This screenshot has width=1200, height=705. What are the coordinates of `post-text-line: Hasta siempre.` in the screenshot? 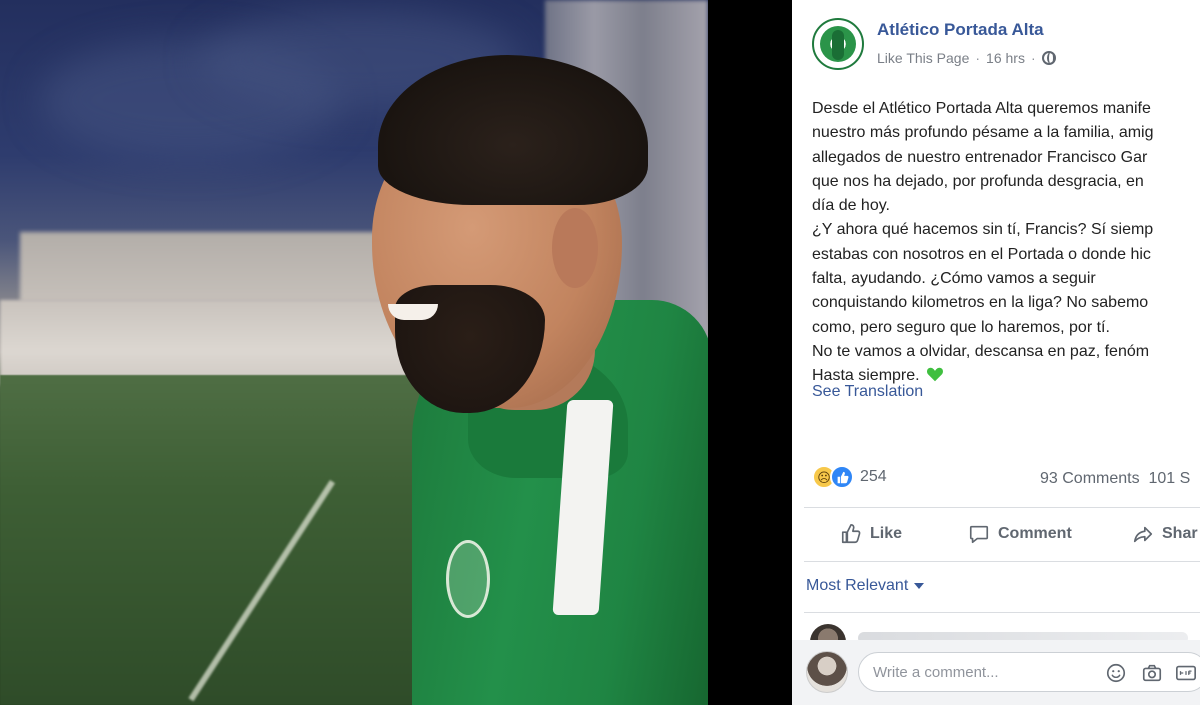 It's located at (866, 376).